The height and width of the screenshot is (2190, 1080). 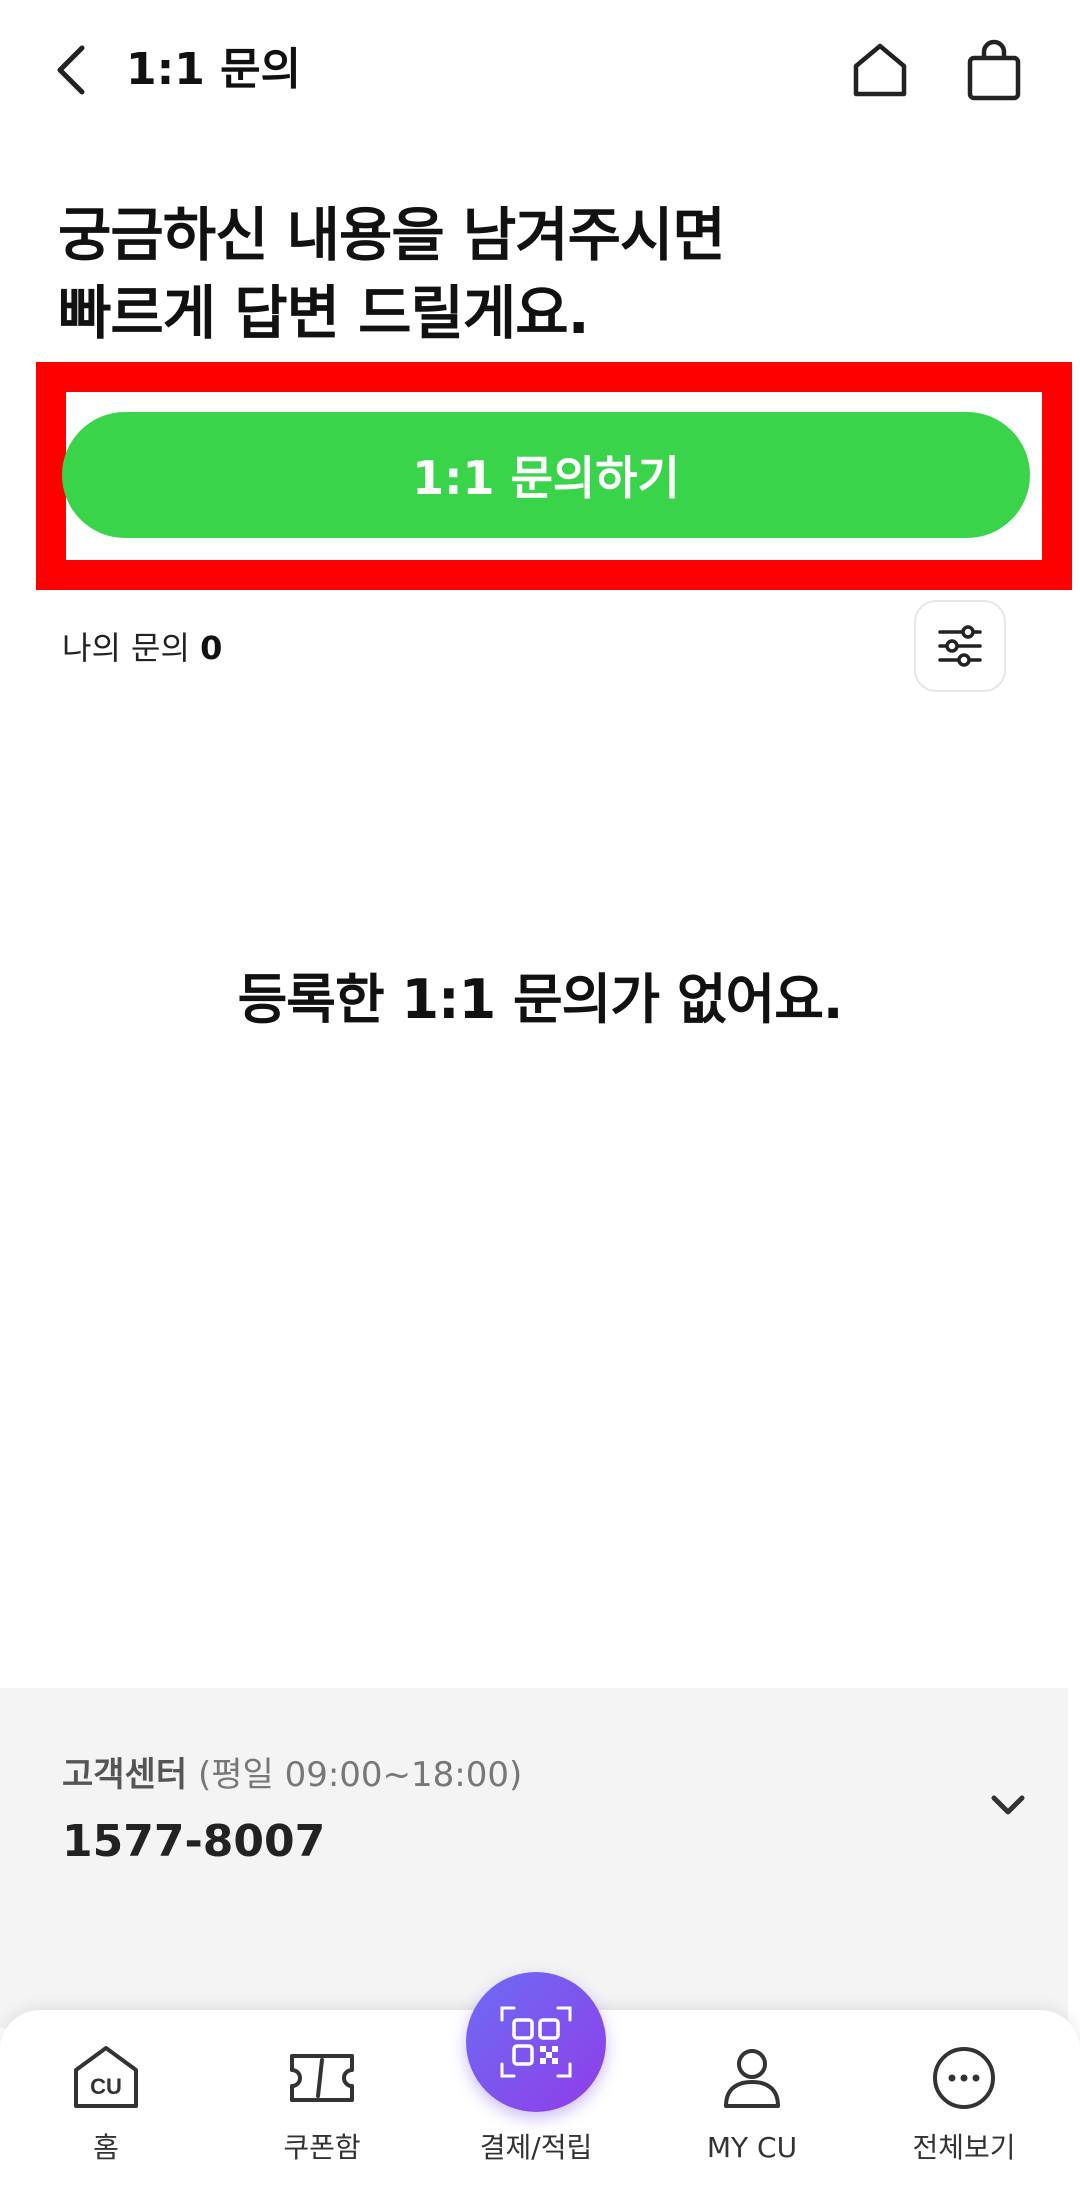 I want to click on nav-label-coupon: 쿠폰함, so click(x=322, y=2147).